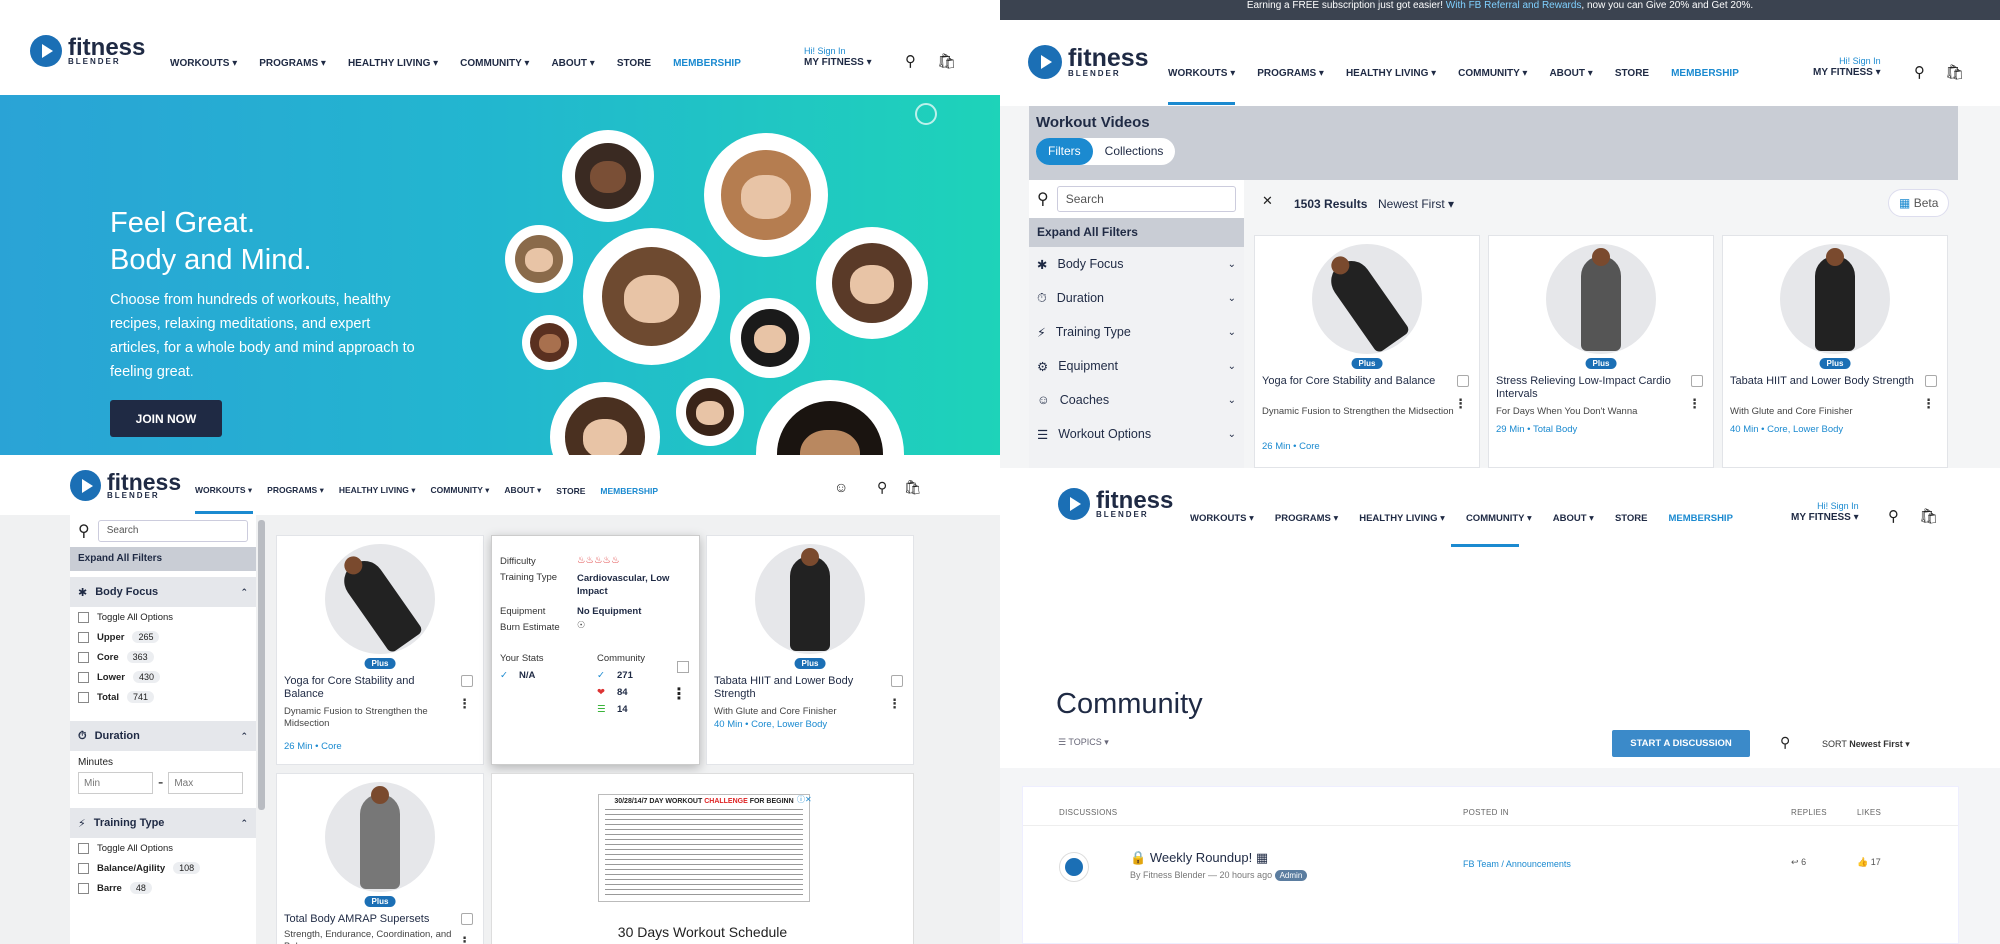 Image resolution: width=2000 pixels, height=944 pixels. Describe the element at coordinates (1136, 400) in the screenshot. I see `filter-coaches: ☺ Coaches ⌄` at that location.